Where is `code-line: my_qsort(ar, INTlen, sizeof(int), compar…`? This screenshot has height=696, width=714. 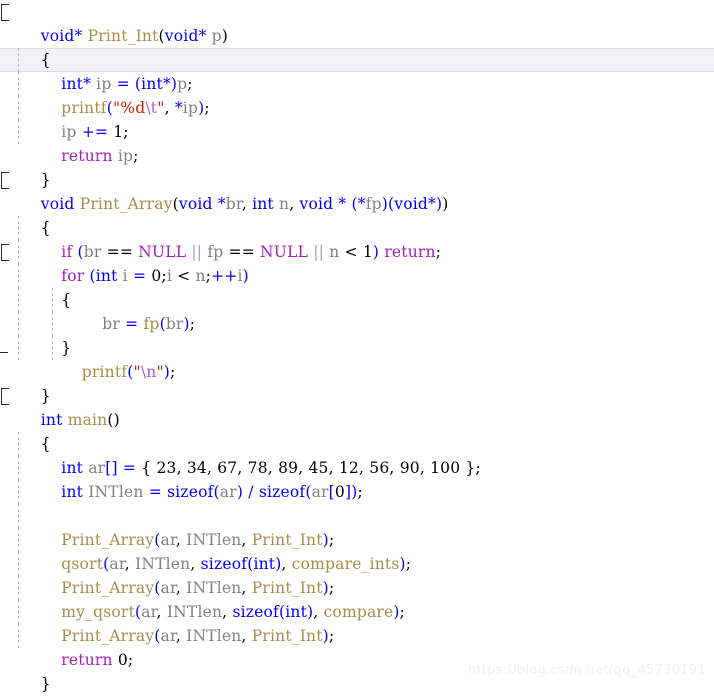
code-line: my_qsort(ar, INTlen, sizeof(int), compar… is located at coordinates (357, 598).